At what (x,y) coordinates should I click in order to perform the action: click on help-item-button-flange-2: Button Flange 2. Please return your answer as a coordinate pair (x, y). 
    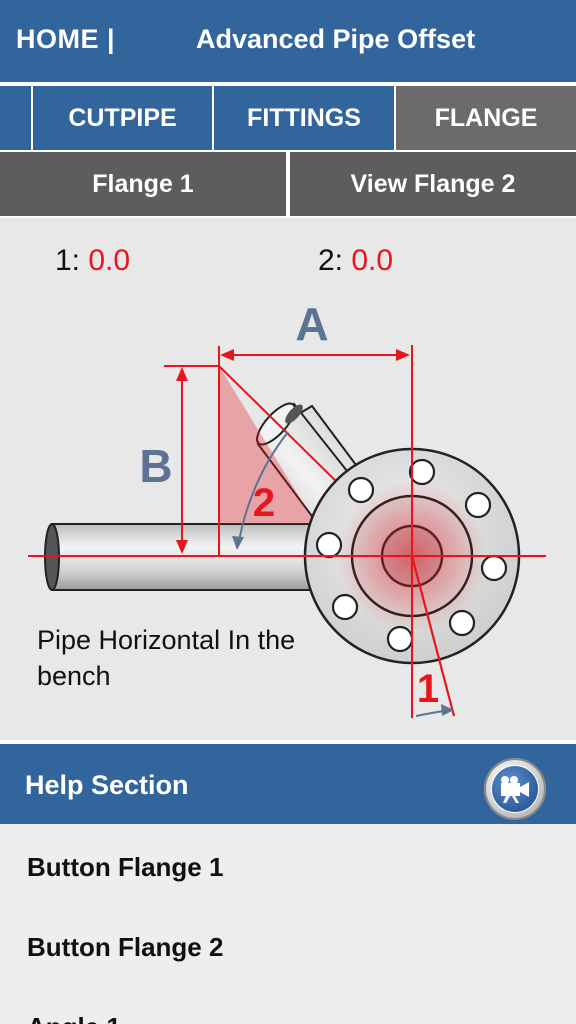
    Looking at the image, I should click on (125, 947).